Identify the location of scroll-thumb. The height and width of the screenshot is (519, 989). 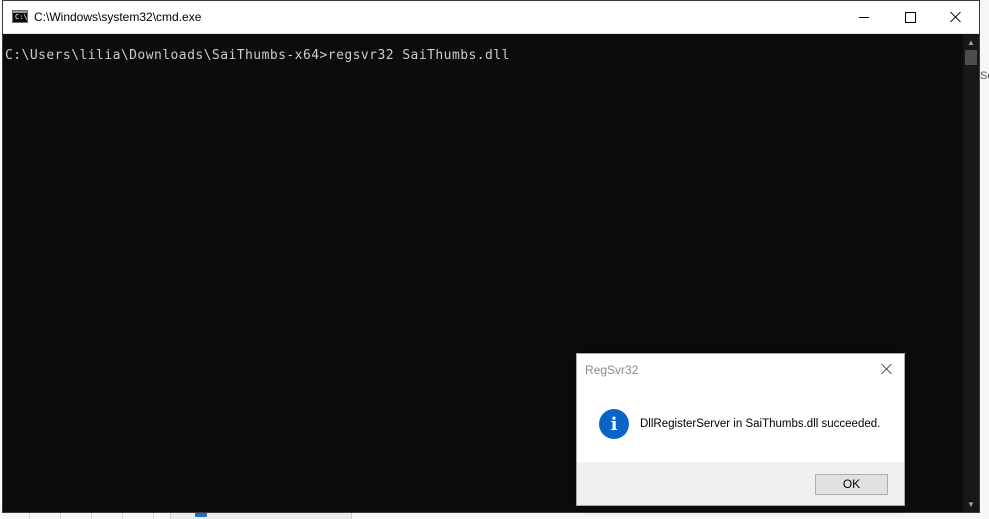
(971, 57).